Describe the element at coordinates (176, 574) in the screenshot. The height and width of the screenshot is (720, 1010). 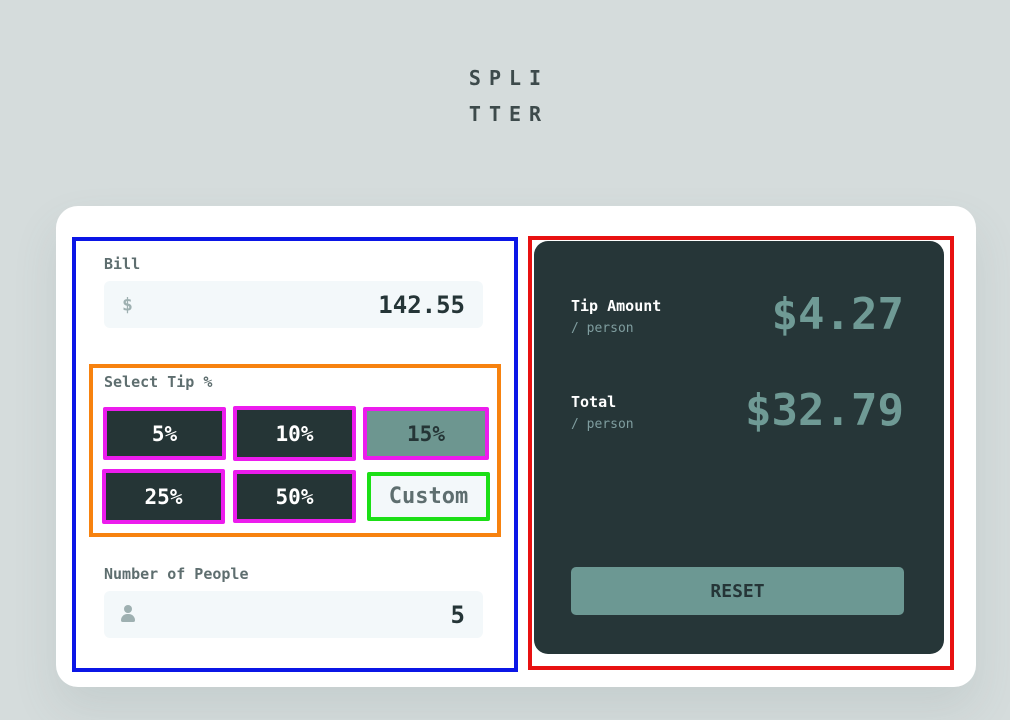
I see `people-label: Number of People` at that location.